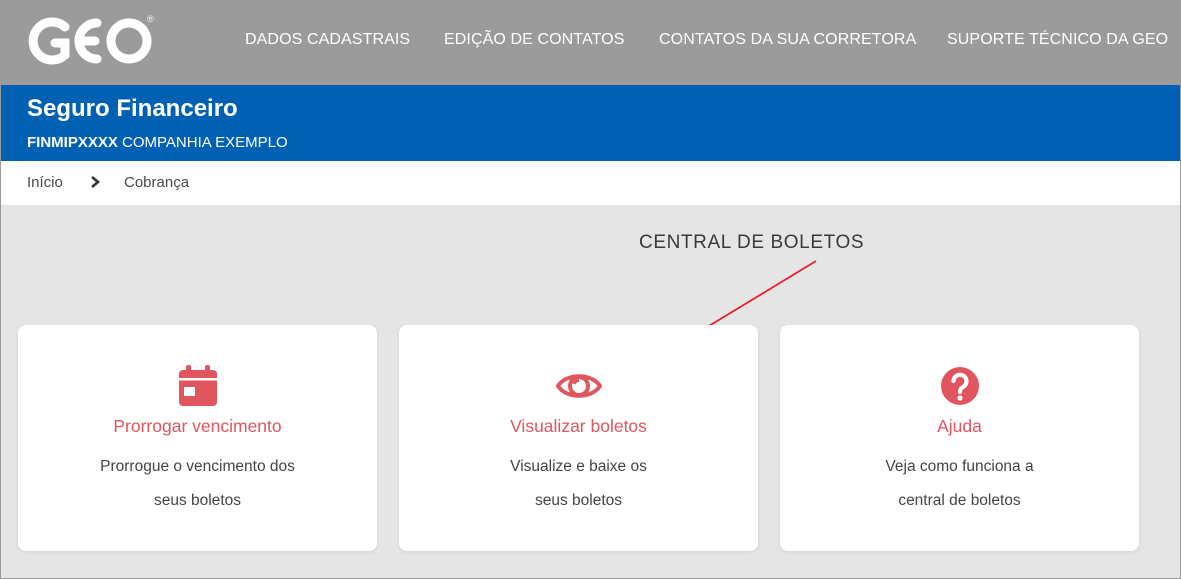 The width and height of the screenshot is (1181, 579). Describe the element at coordinates (959, 426) in the screenshot. I see `card-title: Ajuda` at that location.